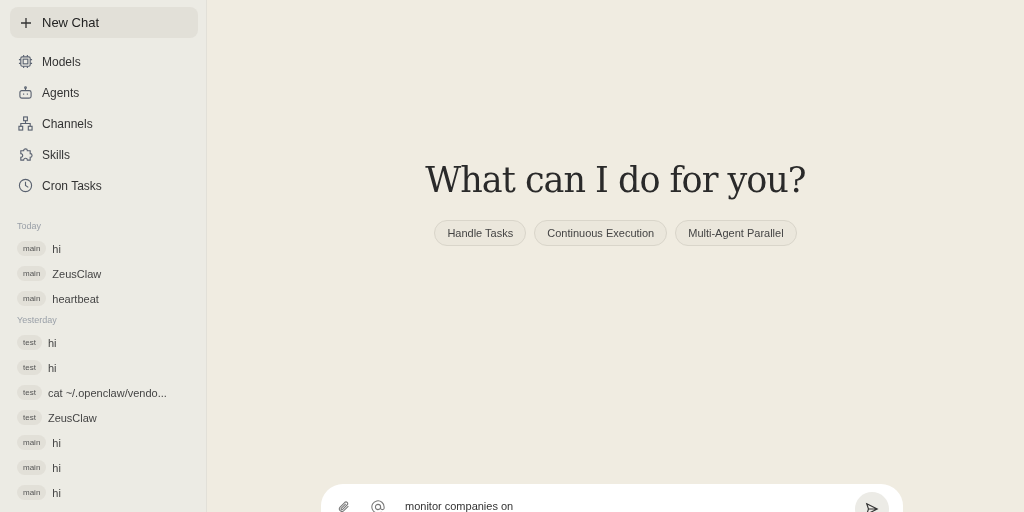  I want to click on chip-icon, so click(25, 61).